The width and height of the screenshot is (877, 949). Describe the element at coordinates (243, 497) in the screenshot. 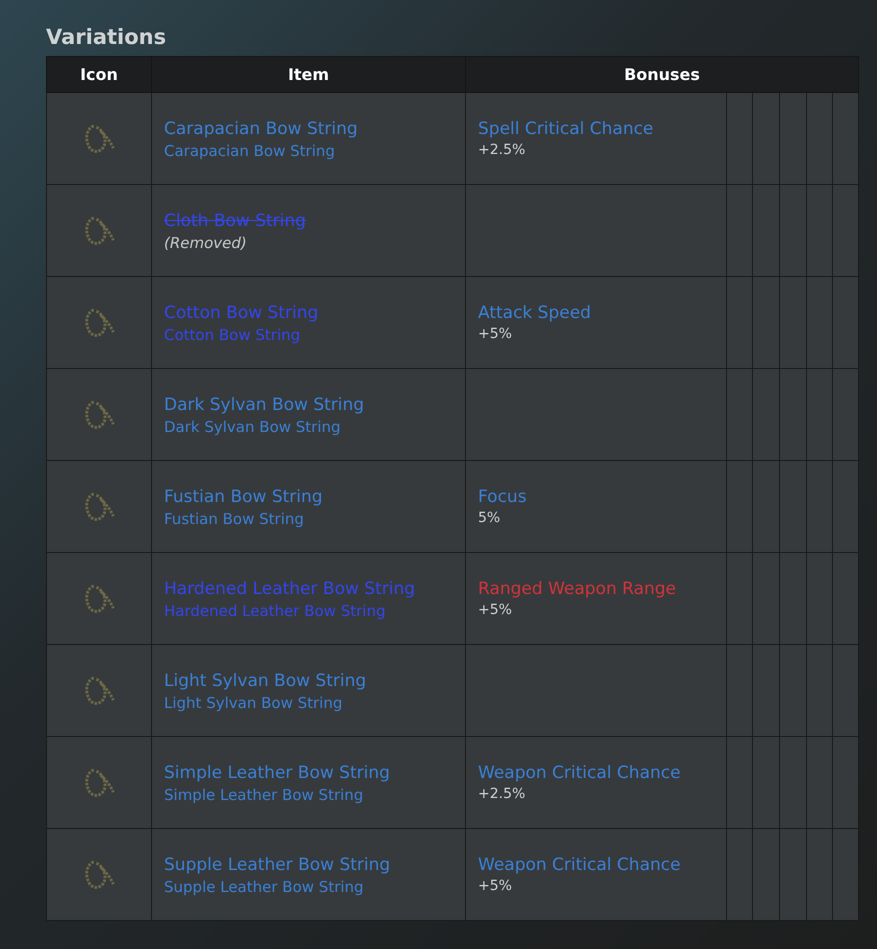

I see `item-link: Fustian Bow String` at that location.